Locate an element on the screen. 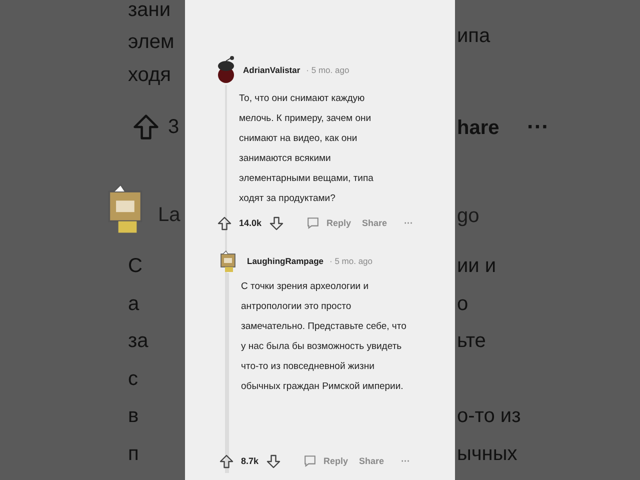 The width and height of the screenshot is (640, 480). avatar-icon is located at coordinates (226, 70).